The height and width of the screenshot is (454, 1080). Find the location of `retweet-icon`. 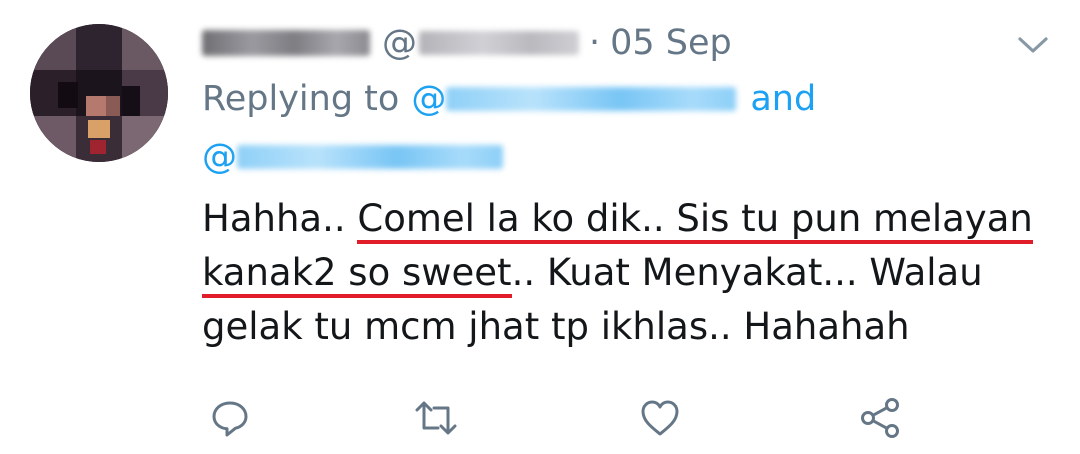

retweet-icon is located at coordinates (436, 418).